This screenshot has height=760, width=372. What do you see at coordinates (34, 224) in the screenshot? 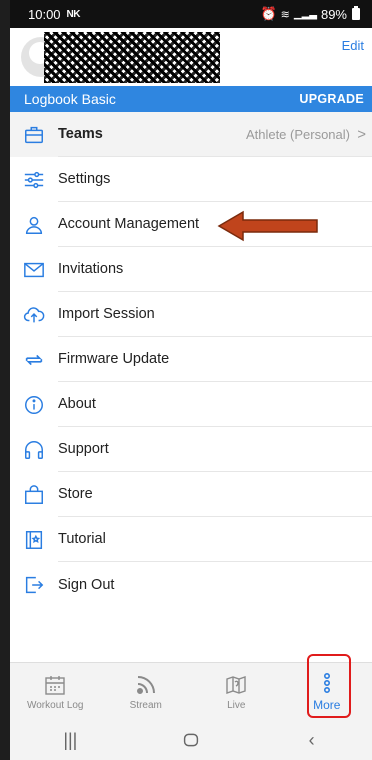
I see `person-icon` at bounding box center [34, 224].